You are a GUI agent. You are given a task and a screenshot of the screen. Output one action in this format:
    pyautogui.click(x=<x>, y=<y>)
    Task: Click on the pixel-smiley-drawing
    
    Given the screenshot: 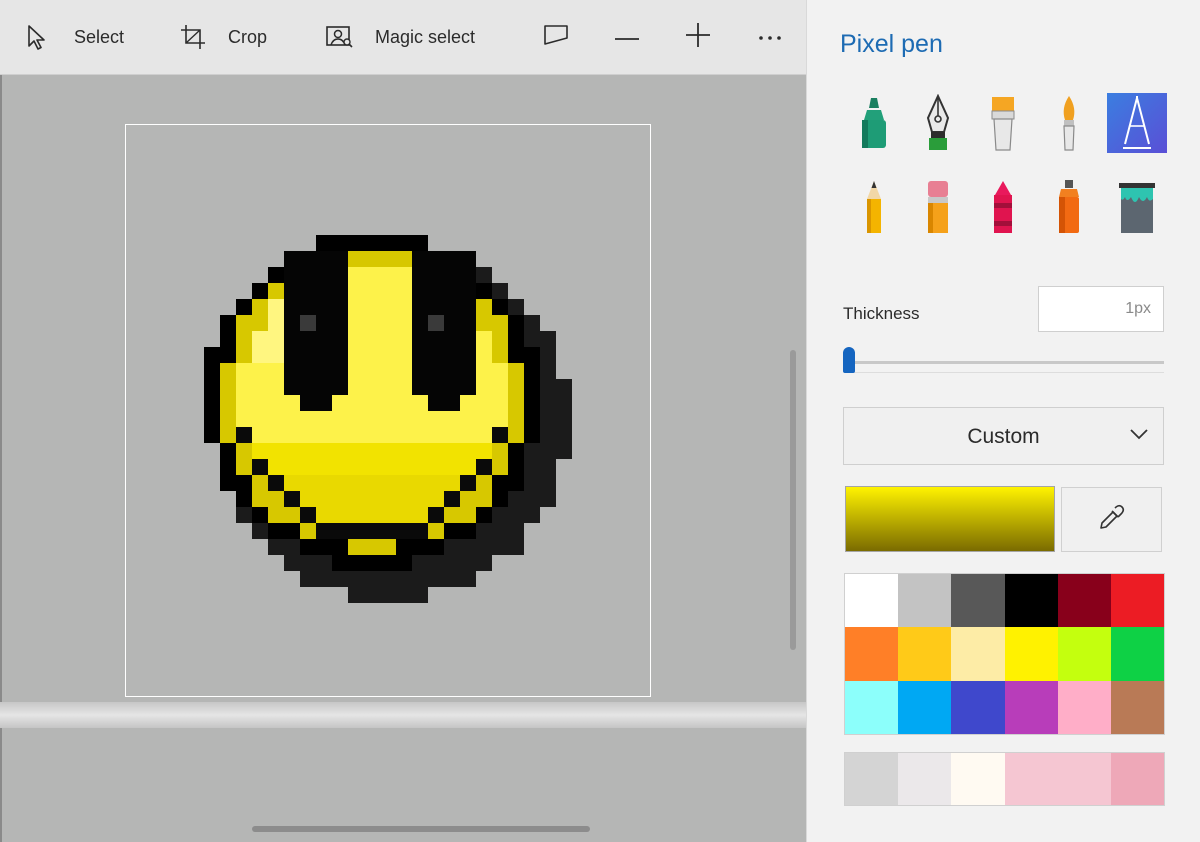 What is the action you would take?
    pyautogui.click(x=388, y=419)
    